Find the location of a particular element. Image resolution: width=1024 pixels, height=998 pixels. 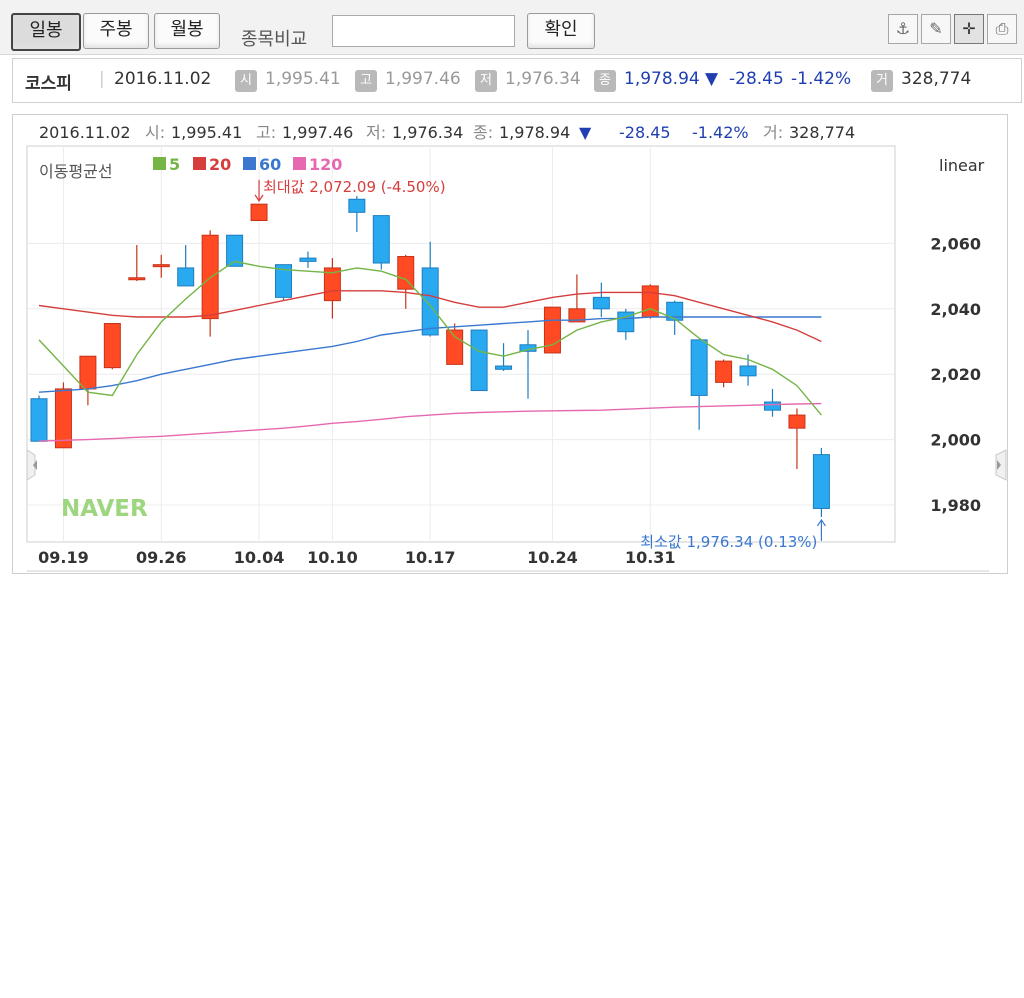

legend-label: 5 is located at coordinates (174, 164).